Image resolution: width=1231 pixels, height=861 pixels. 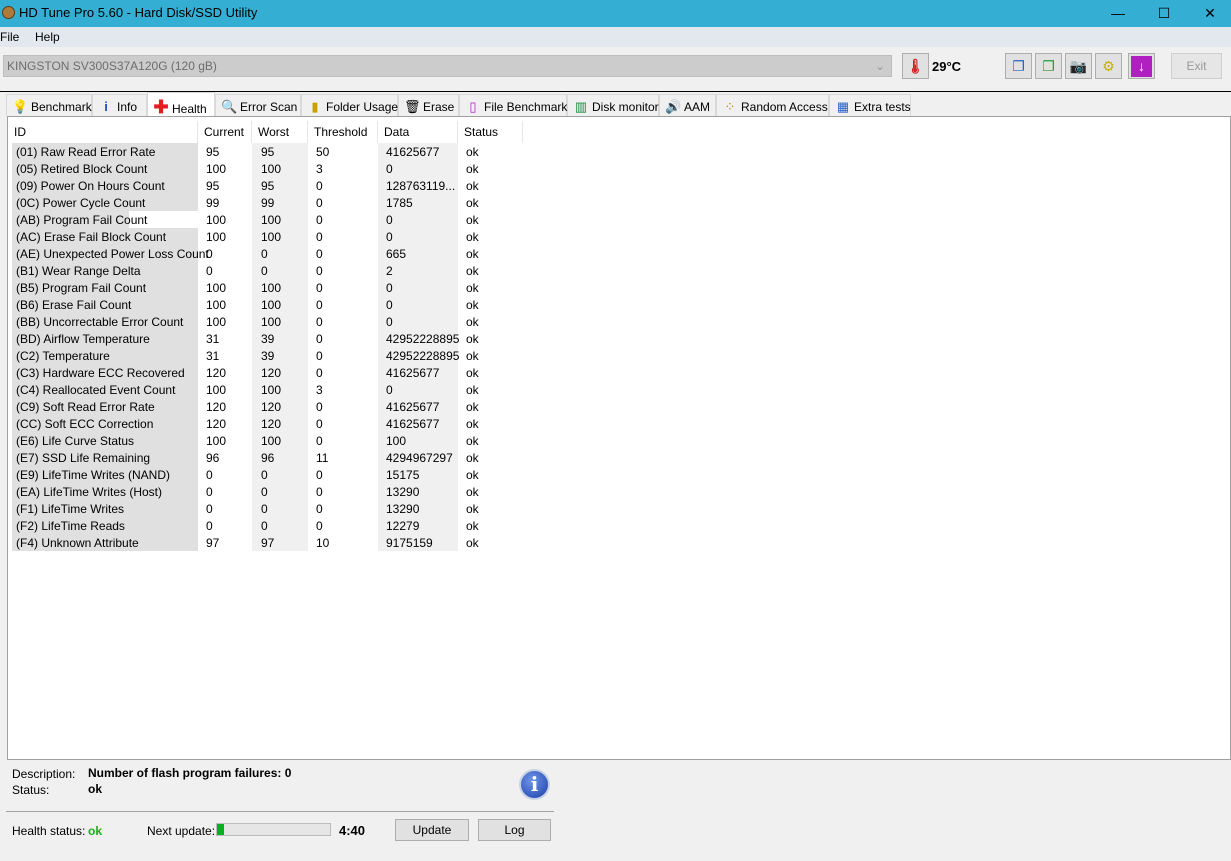 What do you see at coordinates (323, 543) in the screenshot?
I see `threshold-value: 10` at bounding box center [323, 543].